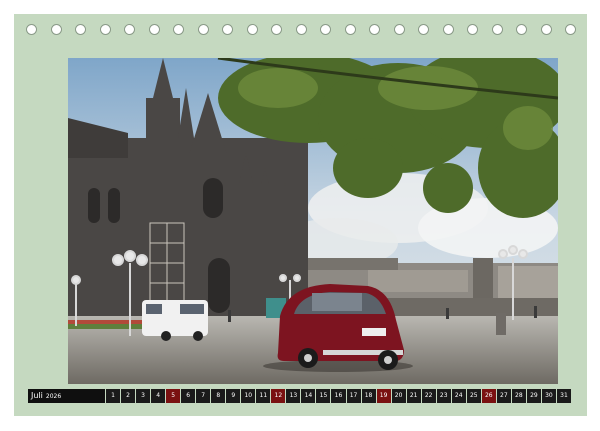 The width and height of the screenshot is (600, 431). What do you see at coordinates (203, 396) in the screenshot?
I see `day-cell: 7` at bounding box center [203, 396].